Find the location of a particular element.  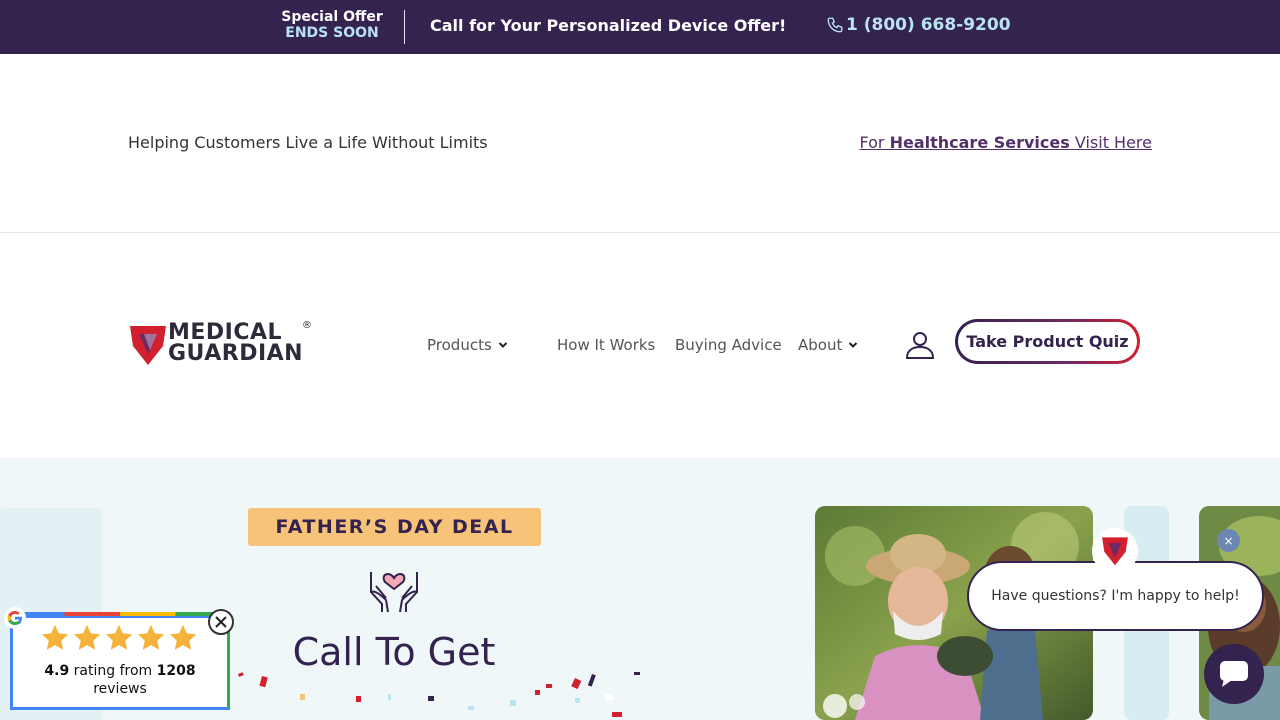

special-offer-label: Special Offer ENDS SOON is located at coordinates (332, 25).